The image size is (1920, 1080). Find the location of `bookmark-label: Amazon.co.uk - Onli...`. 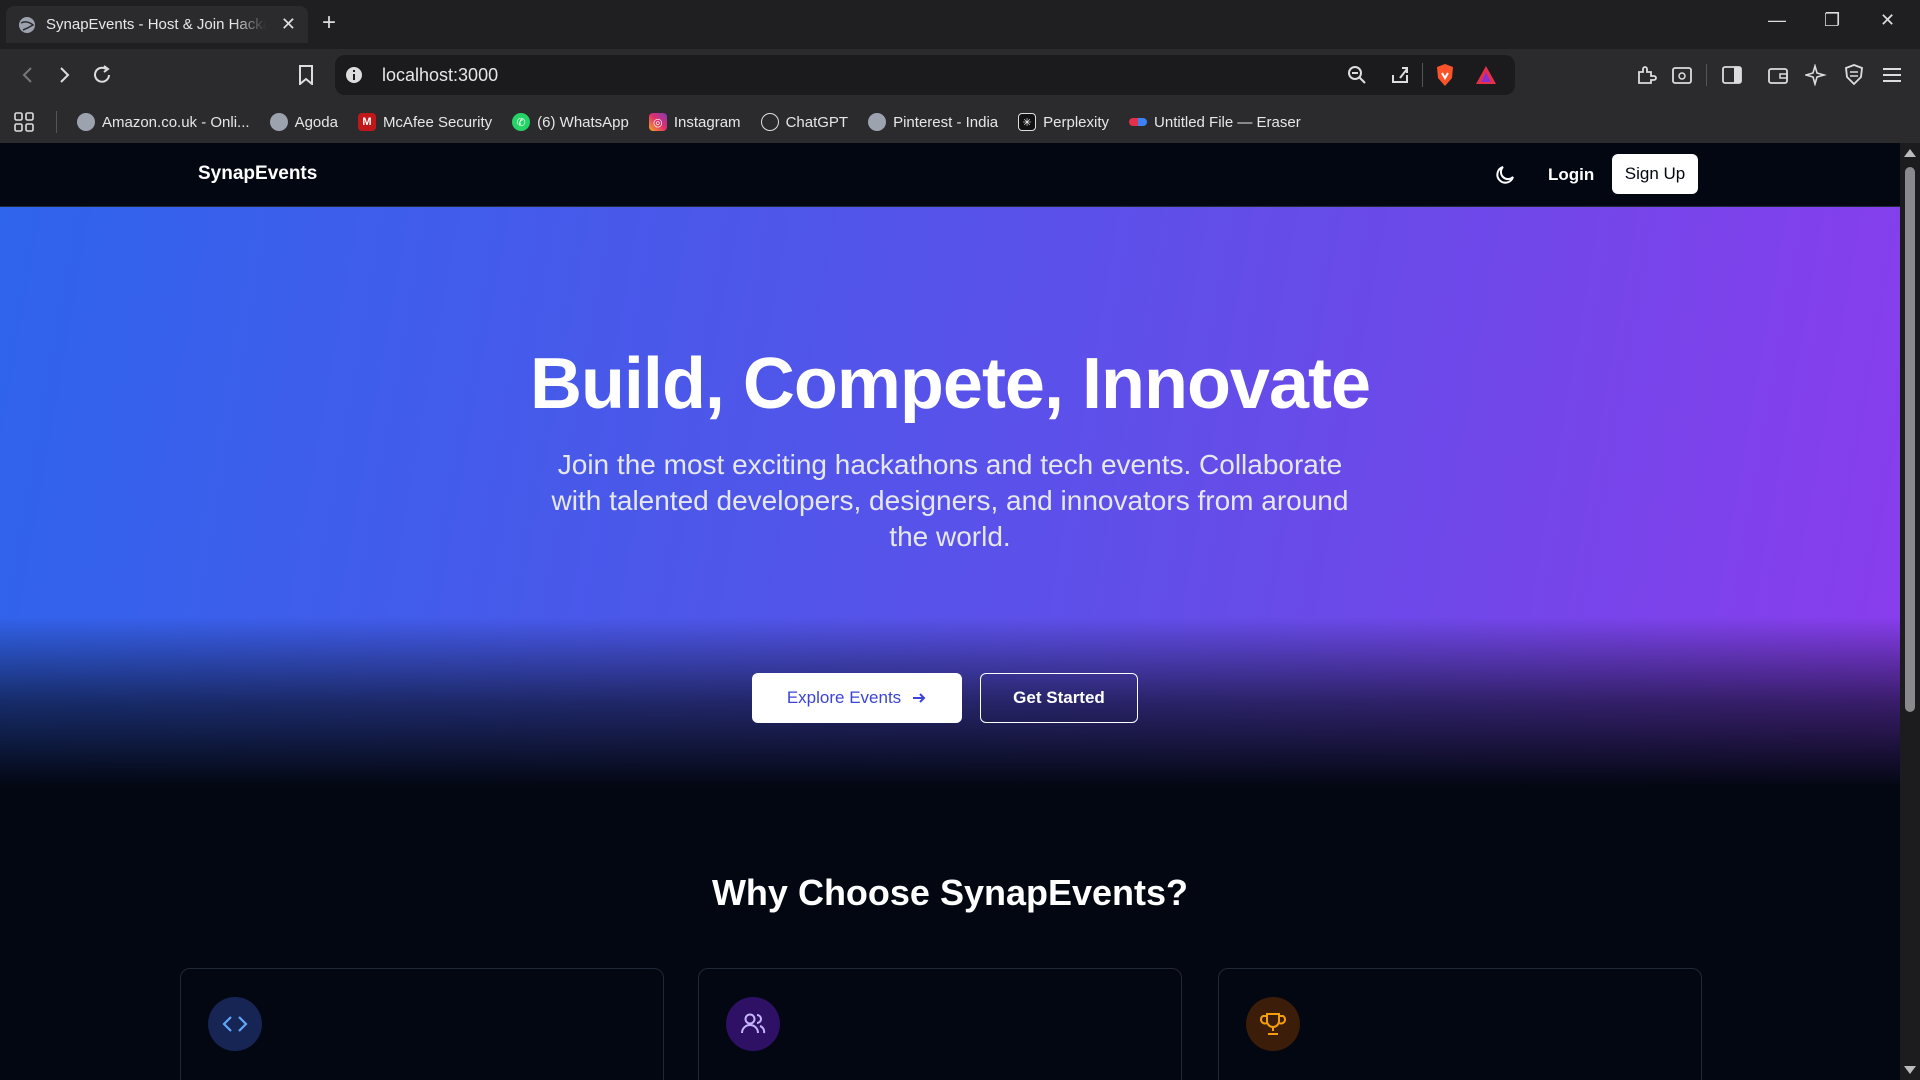

bookmark-label: Amazon.co.uk - Onli... is located at coordinates (176, 122).